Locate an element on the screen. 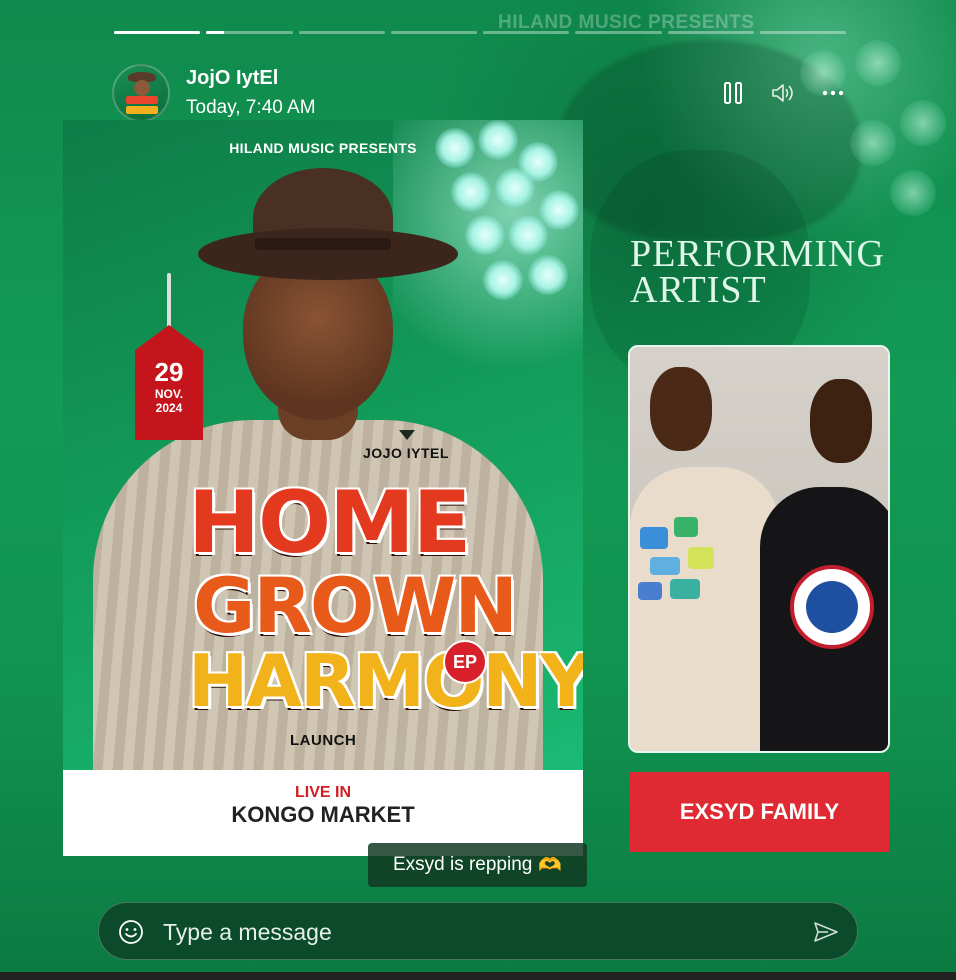 This screenshot has width=956, height=980. heart-hands-icon: 🫶 is located at coordinates (550, 865).